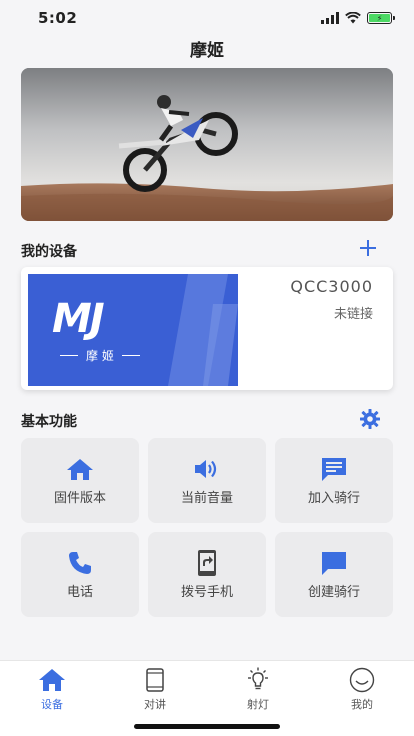  What do you see at coordinates (206, 498) in the screenshot?
I see `tile-label: 当前音量` at bounding box center [206, 498].